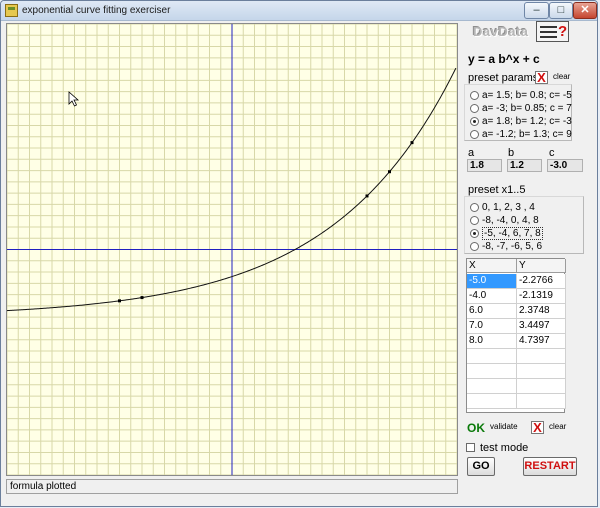 This screenshot has height=508, width=600. What do you see at coordinates (527, 95) in the screenshot?
I see `radio-label: a= 1.5; b= 0.8; c= -5` at bounding box center [527, 95].